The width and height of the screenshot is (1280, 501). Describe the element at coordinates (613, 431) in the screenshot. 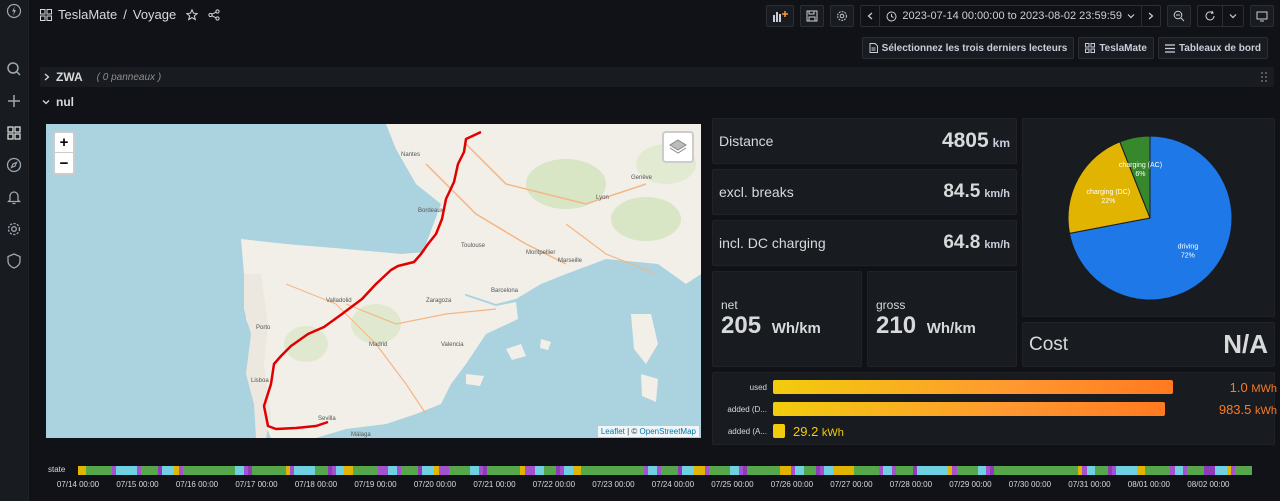

I see `leaflet-link: Leaflet` at that location.